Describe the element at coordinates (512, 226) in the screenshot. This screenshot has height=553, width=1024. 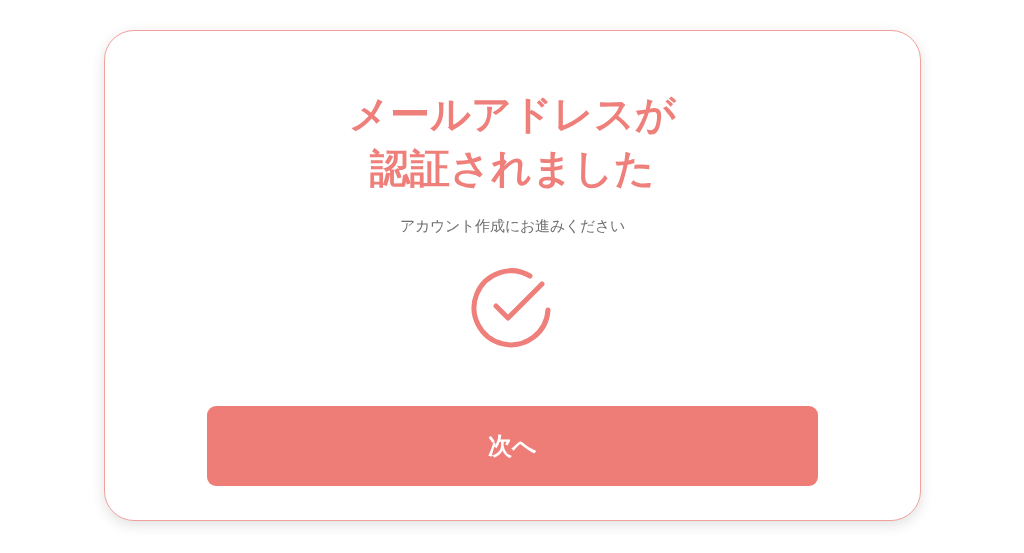
I see `subtitle: アカウント作成にお進みください` at that location.